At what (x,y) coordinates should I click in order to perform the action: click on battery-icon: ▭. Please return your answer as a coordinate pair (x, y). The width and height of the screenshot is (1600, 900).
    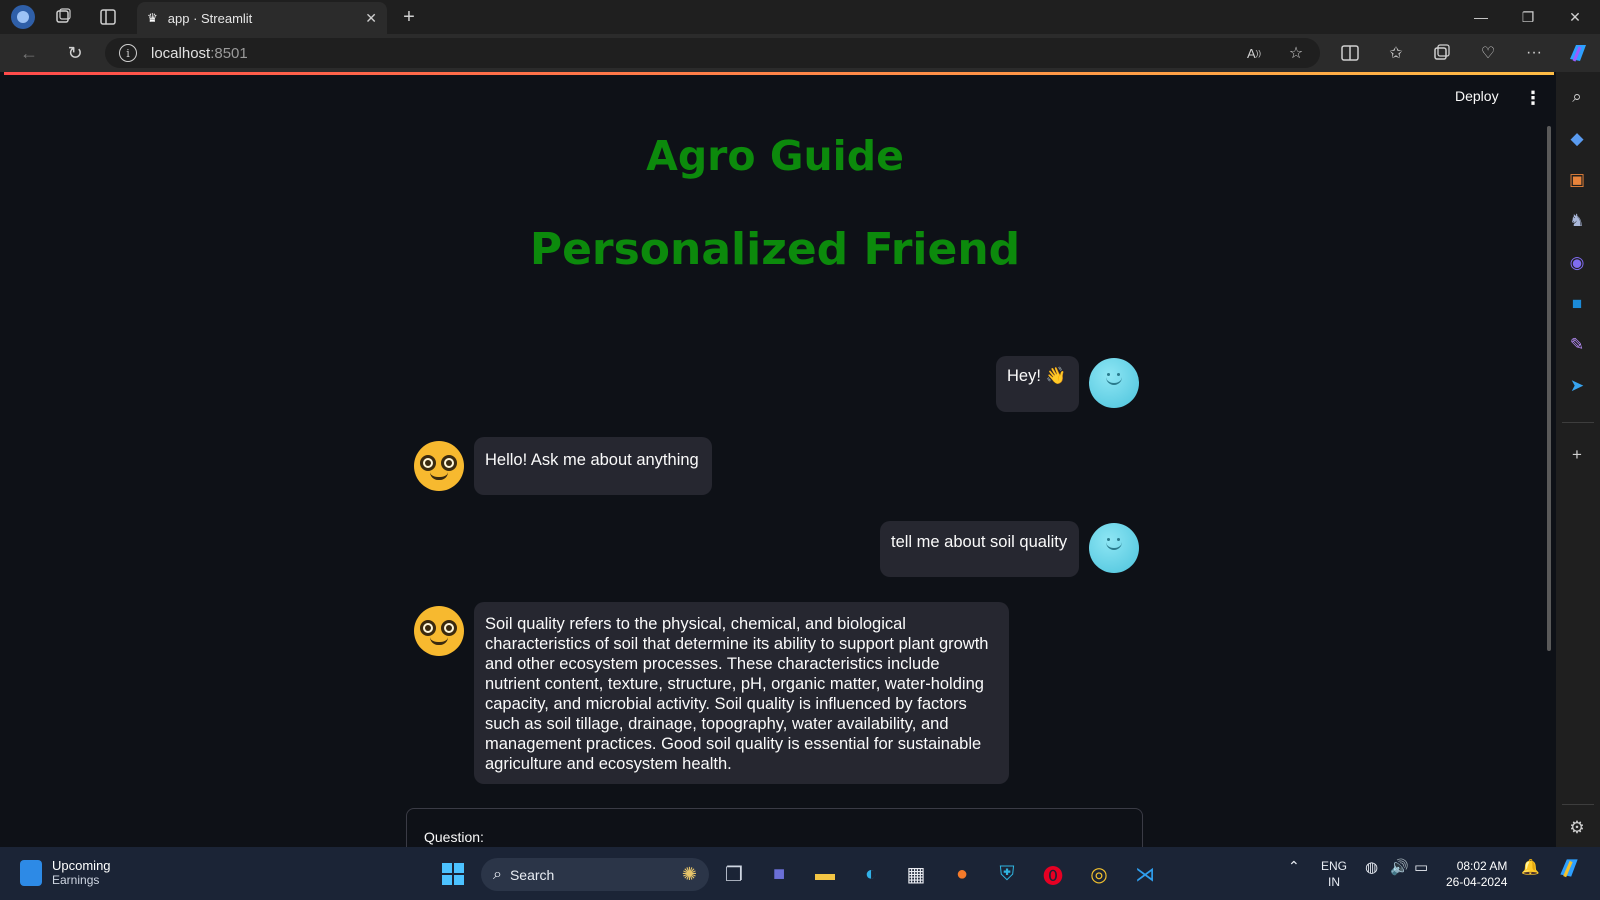
    Looking at the image, I should click on (1421, 867).